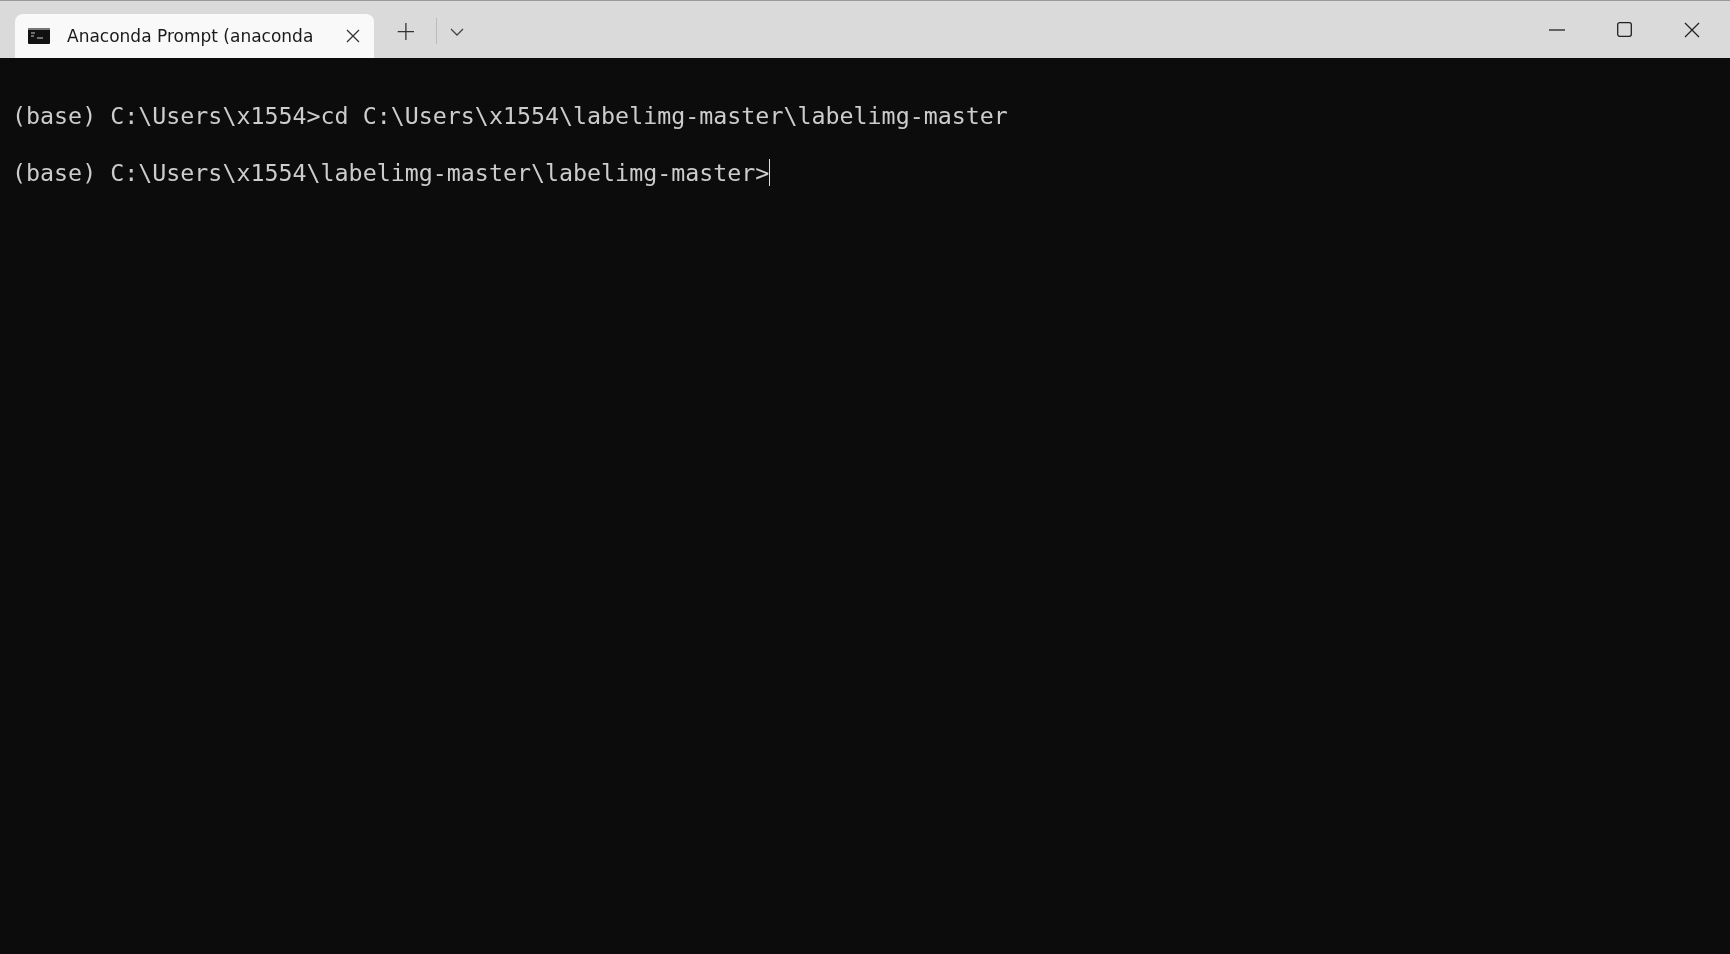 This screenshot has width=1730, height=954. What do you see at coordinates (770, 172) in the screenshot?
I see `text-cursor` at bounding box center [770, 172].